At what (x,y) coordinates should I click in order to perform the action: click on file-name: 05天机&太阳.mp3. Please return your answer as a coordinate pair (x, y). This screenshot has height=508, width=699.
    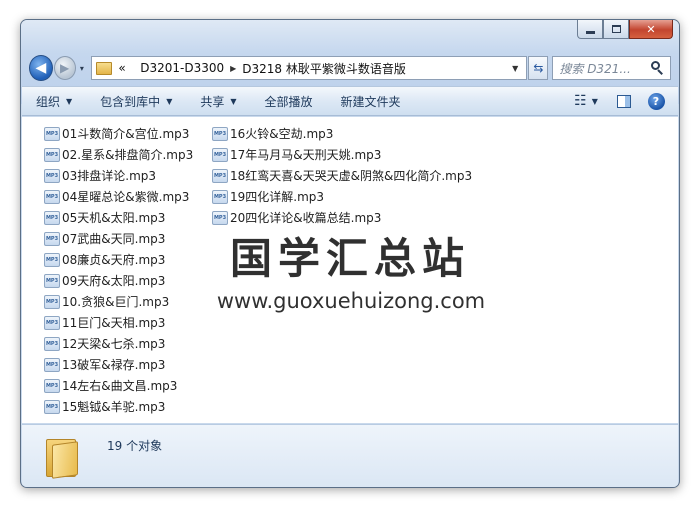
    Looking at the image, I should click on (114, 218).